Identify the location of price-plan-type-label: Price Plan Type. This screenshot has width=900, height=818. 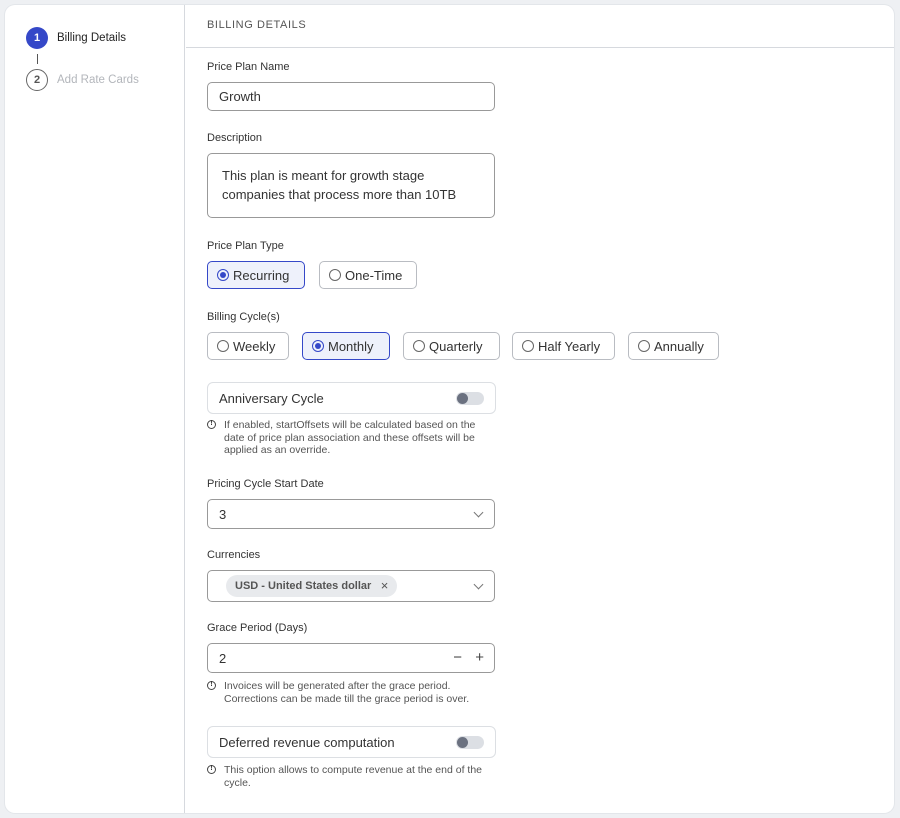
(245, 246).